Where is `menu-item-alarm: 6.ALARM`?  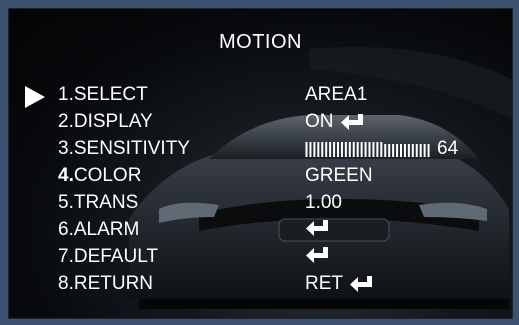
menu-item-alarm: 6.ALARM is located at coordinates (260, 231).